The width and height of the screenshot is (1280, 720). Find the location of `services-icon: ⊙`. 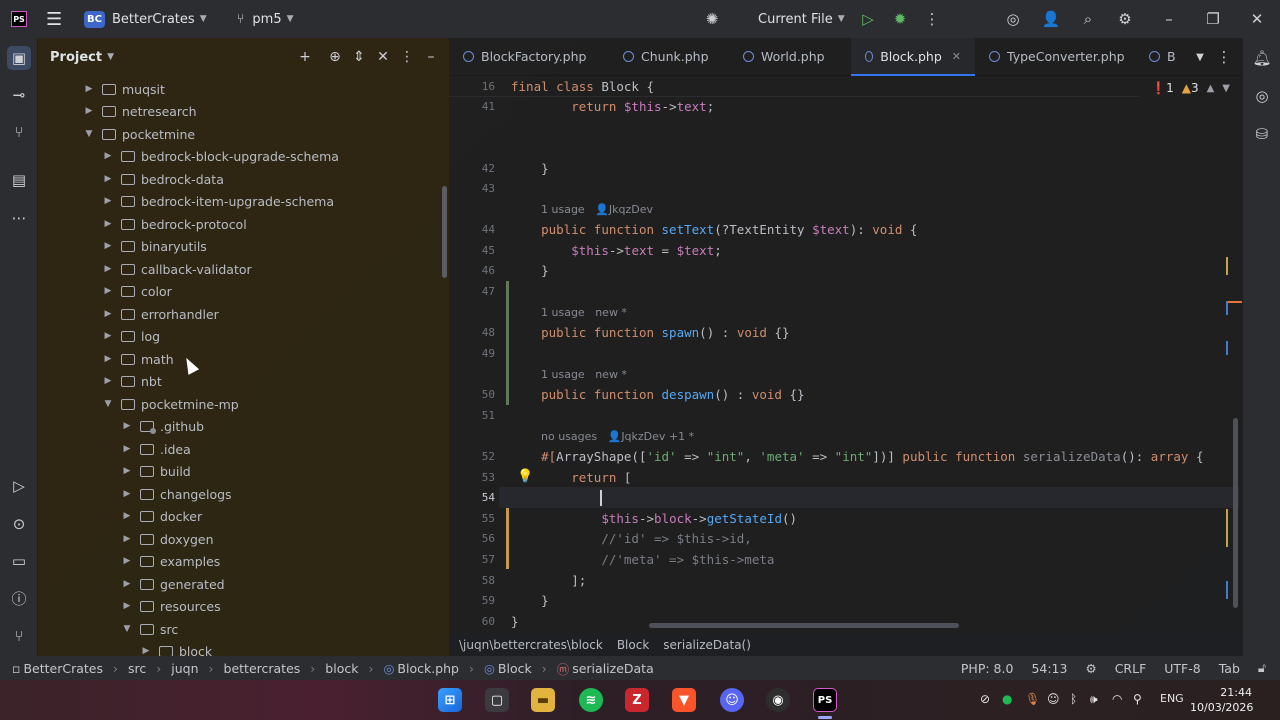

services-icon: ⊙ is located at coordinates (19, 524).